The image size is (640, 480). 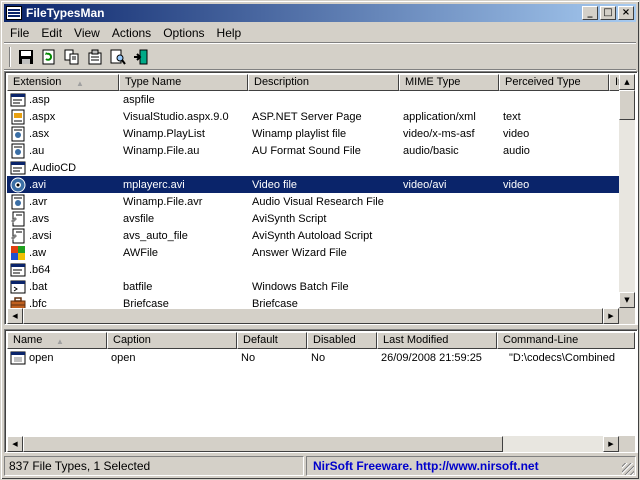 What do you see at coordinates (63, 117) in the screenshot?
I see `extension-cell: .aspx` at bounding box center [63, 117].